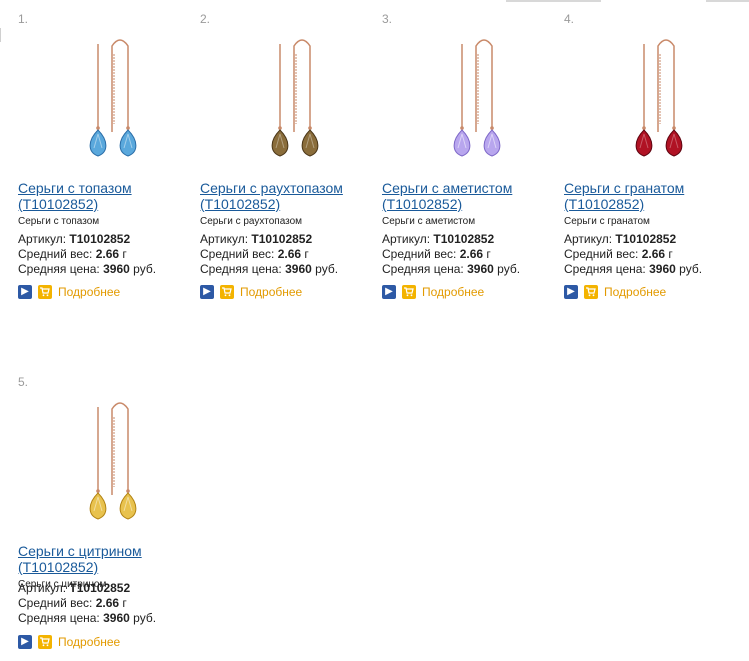 This screenshot has width=749, height=661. I want to click on product-subtitle: Серьги с топазом, so click(59, 221).